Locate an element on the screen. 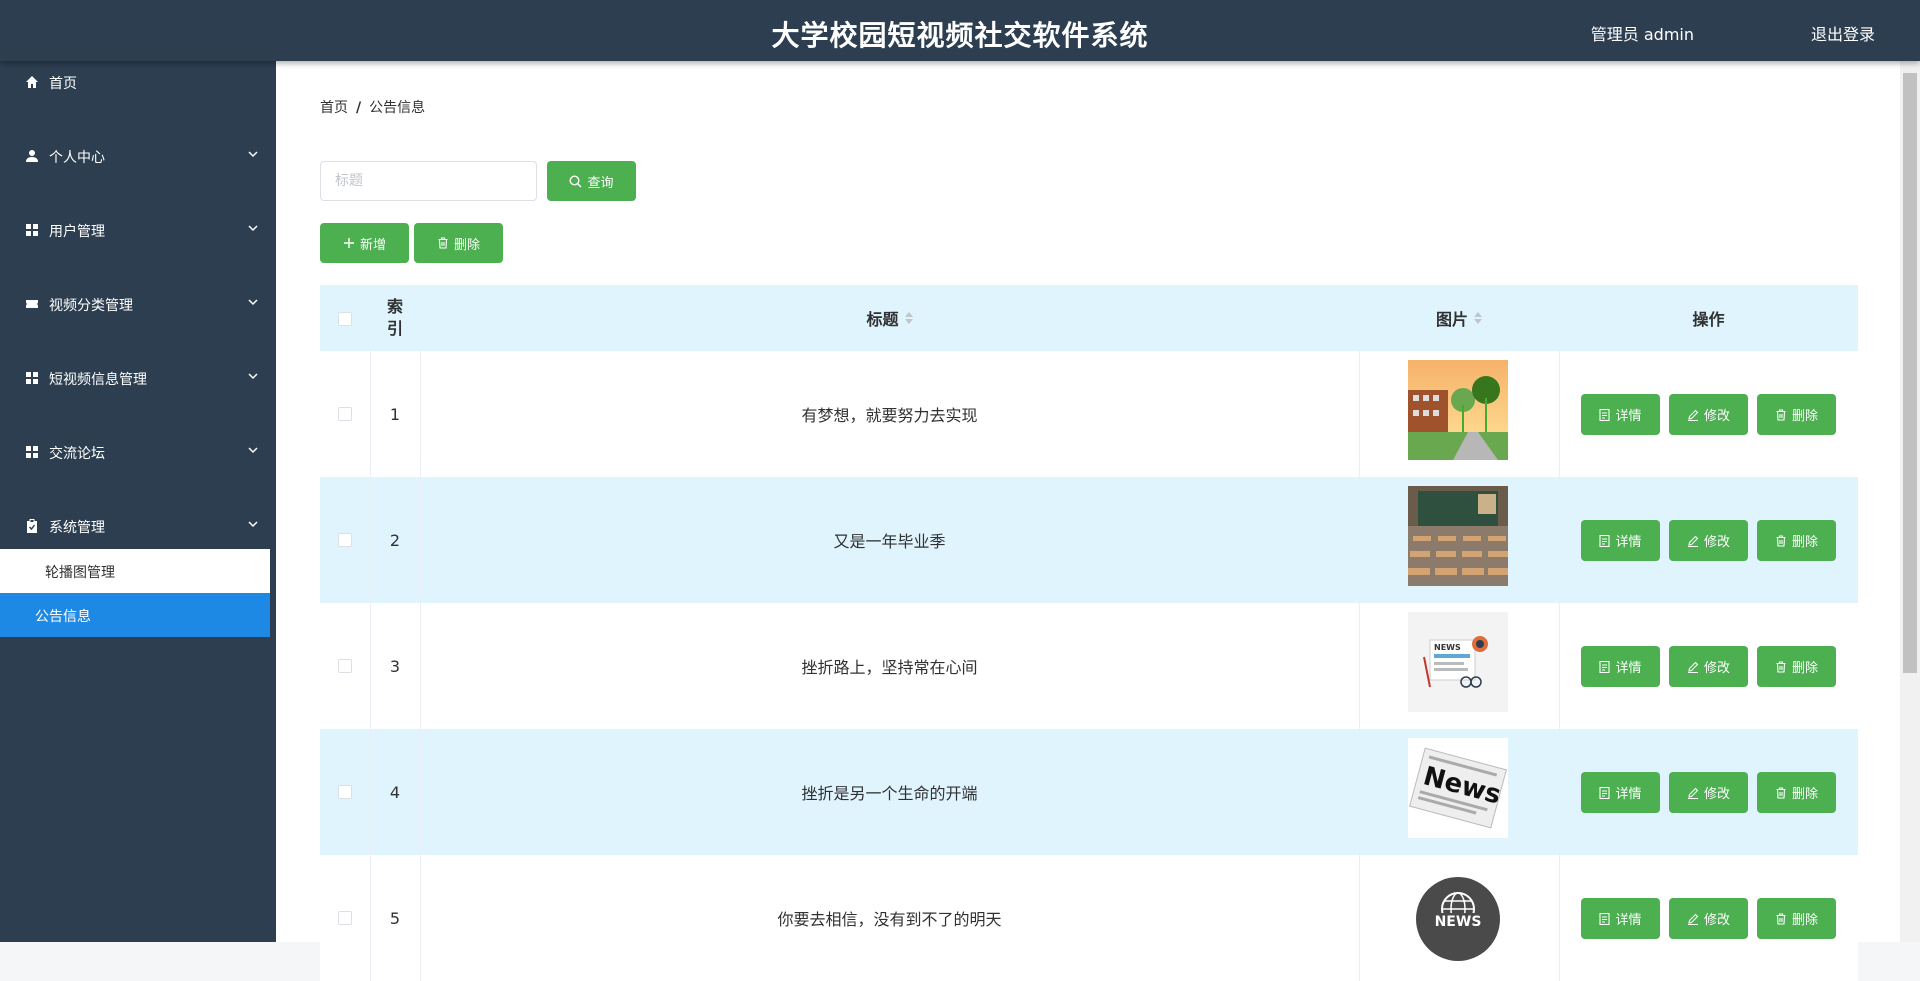  select-all-checkbox is located at coordinates (345, 319).